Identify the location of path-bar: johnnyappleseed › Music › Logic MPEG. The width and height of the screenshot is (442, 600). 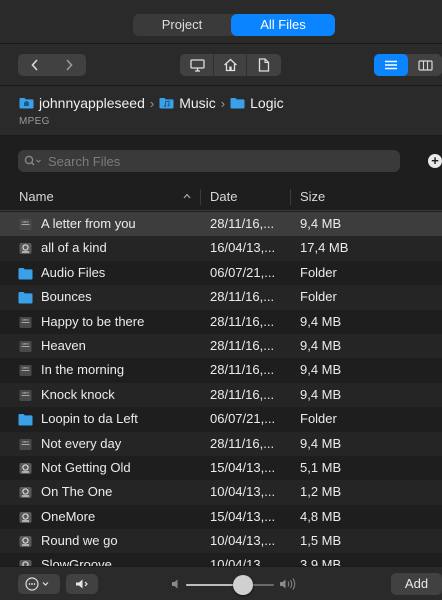
(221, 111).